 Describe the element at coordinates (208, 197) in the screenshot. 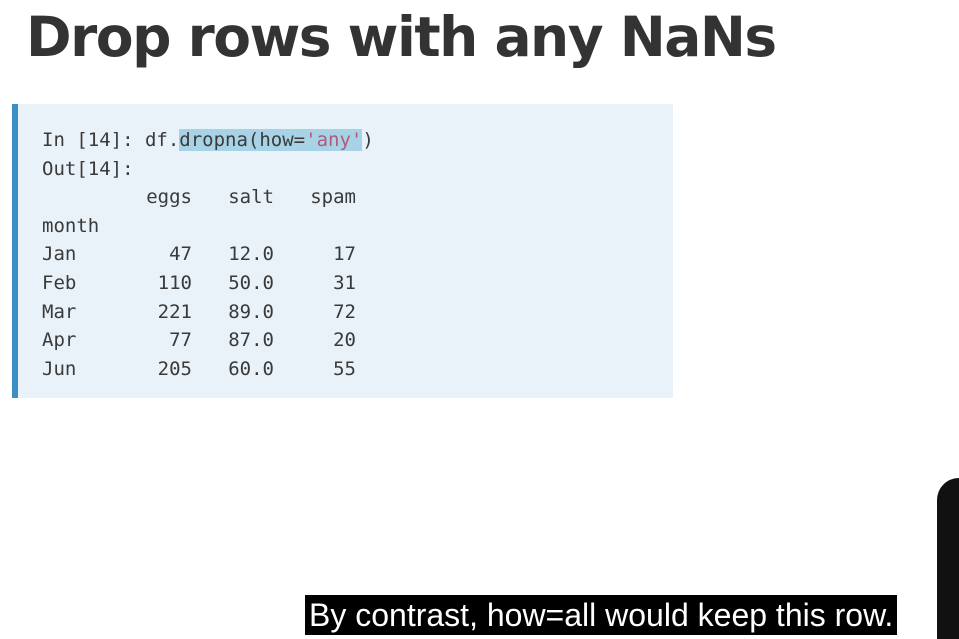

I see `table-header-row: eggs salt spam` at that location.